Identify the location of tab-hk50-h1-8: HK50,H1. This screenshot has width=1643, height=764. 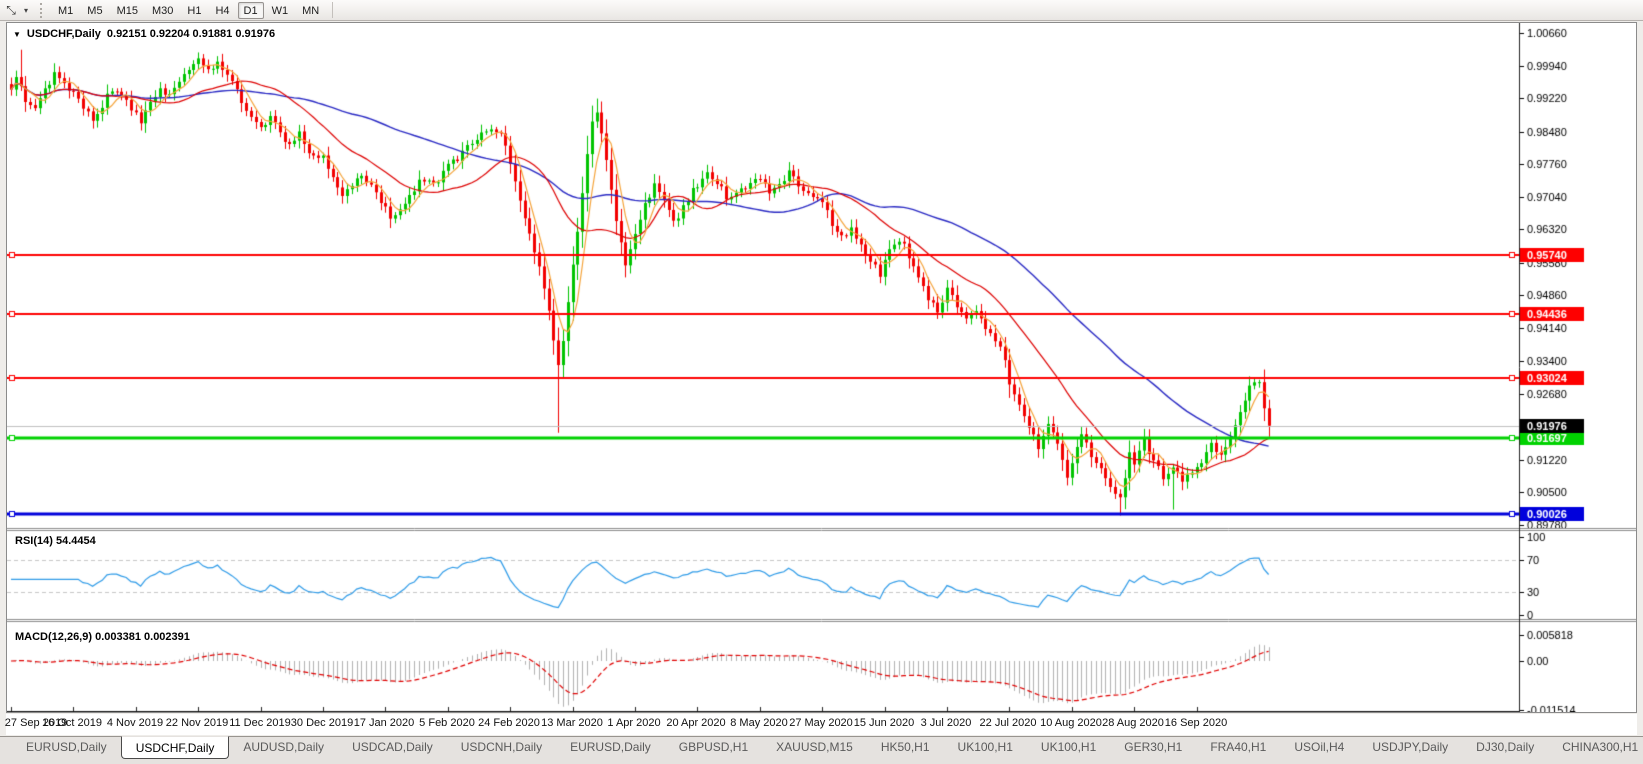
(905, 747).